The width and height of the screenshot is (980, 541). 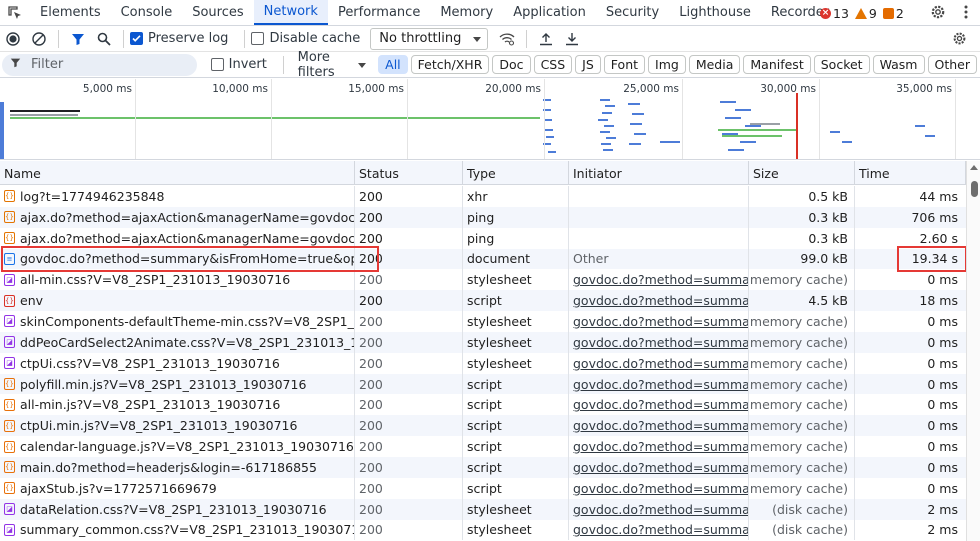 I want to click on request-name-cell: {} log?t=1774946235848, so click(x=177, y=196).